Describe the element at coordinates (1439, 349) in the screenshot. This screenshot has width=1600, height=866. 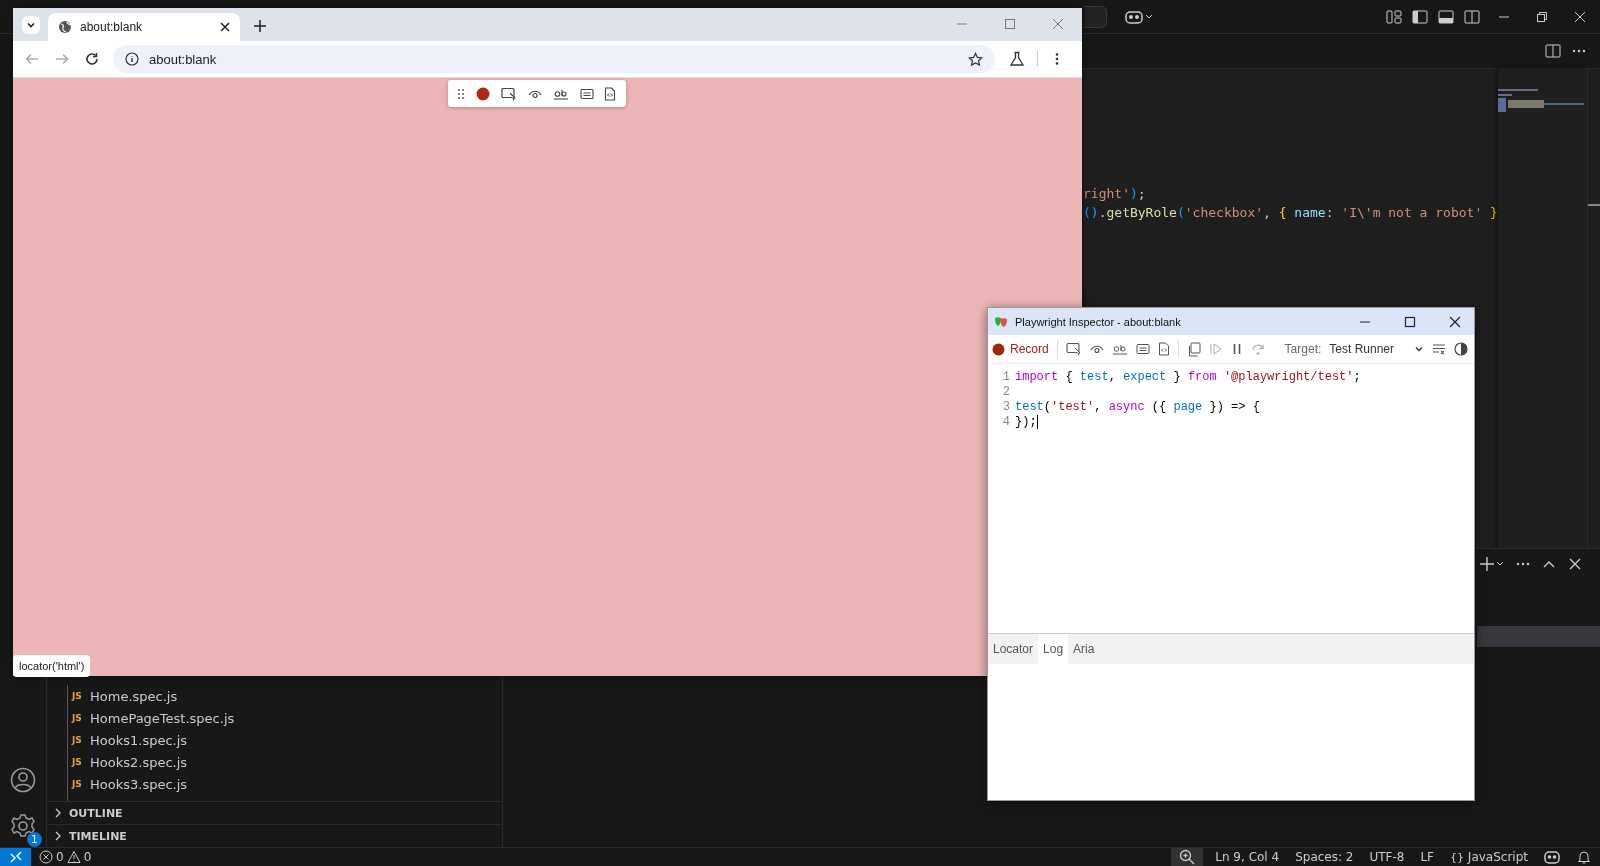
I see `wrap-lines-icon` at that location.